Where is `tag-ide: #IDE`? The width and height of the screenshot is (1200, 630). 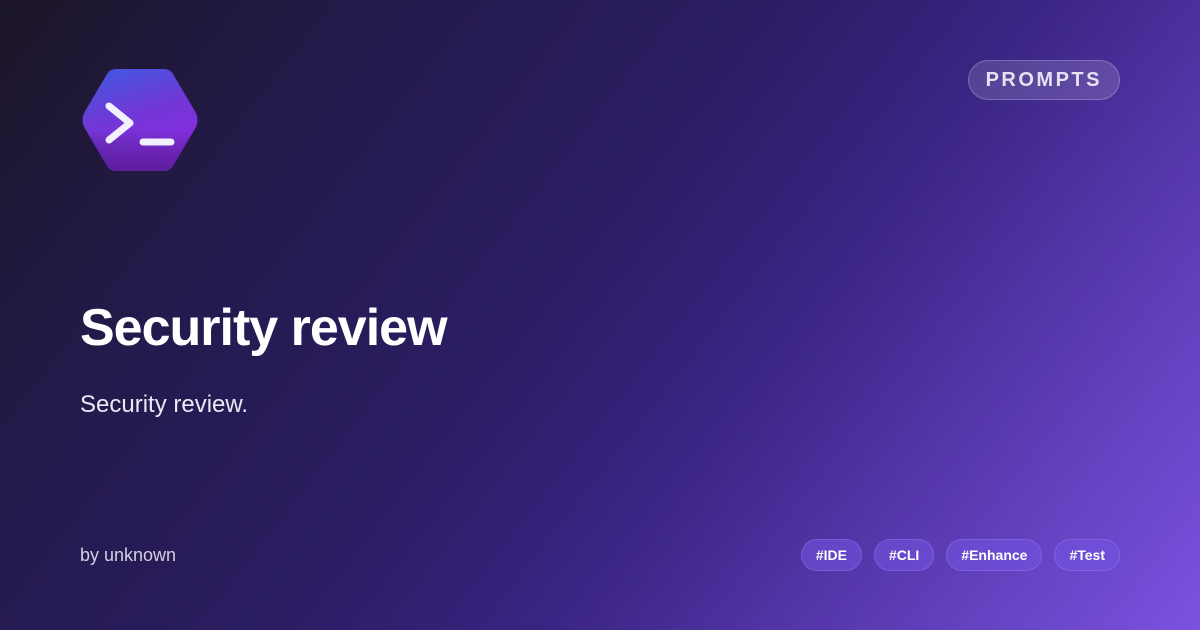
tag-ide: #IDE is located at coordinates (831, 555).